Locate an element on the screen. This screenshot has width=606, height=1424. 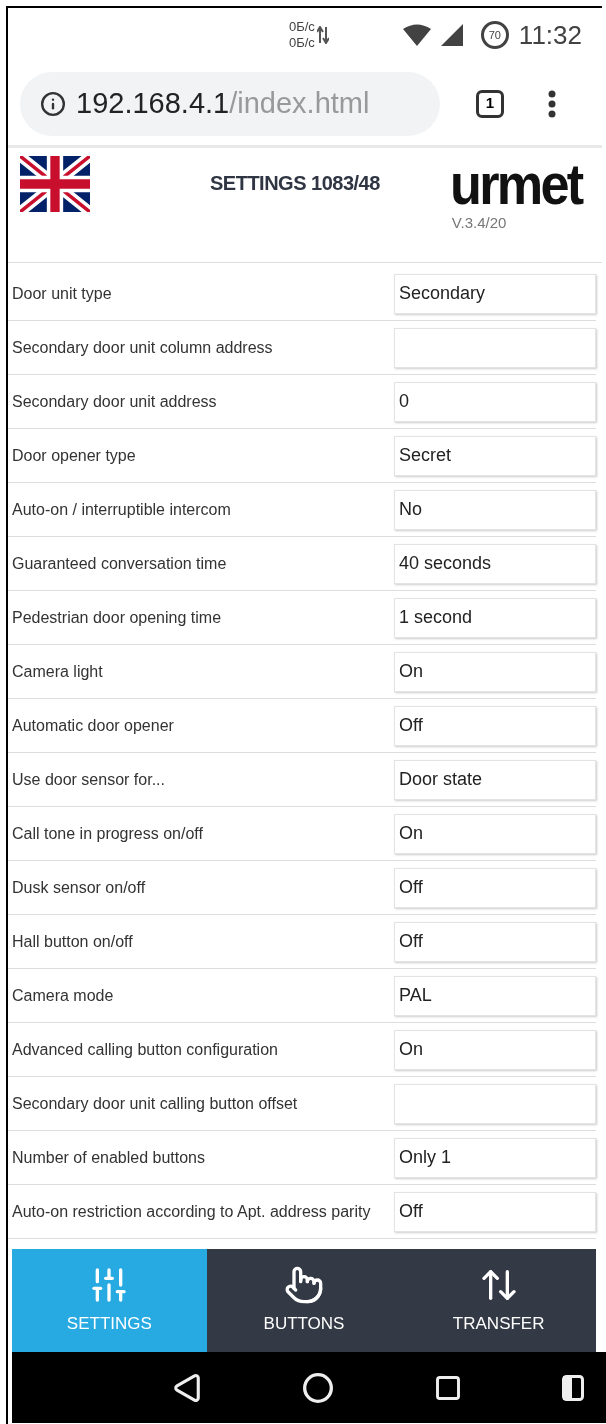
setting-field: Secret is located at coordinates (495, 455).